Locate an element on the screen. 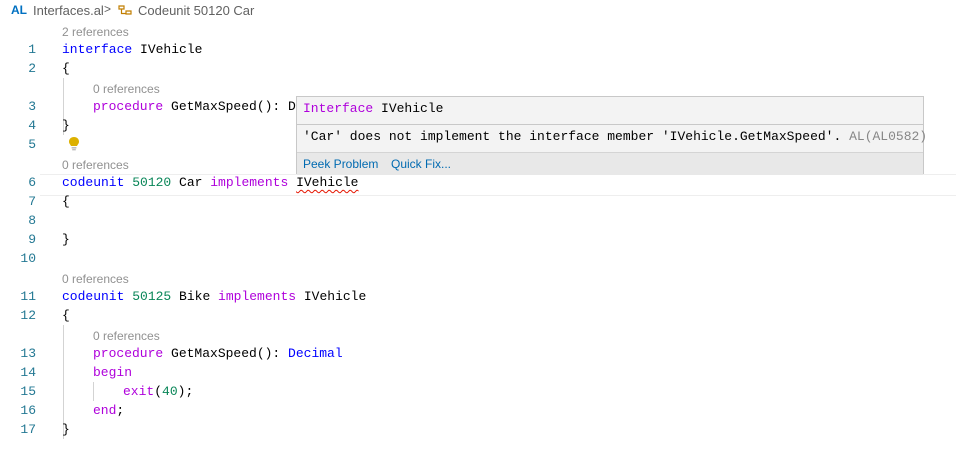  error-squiggle: IVehicle is located at coordinates (327, 182).